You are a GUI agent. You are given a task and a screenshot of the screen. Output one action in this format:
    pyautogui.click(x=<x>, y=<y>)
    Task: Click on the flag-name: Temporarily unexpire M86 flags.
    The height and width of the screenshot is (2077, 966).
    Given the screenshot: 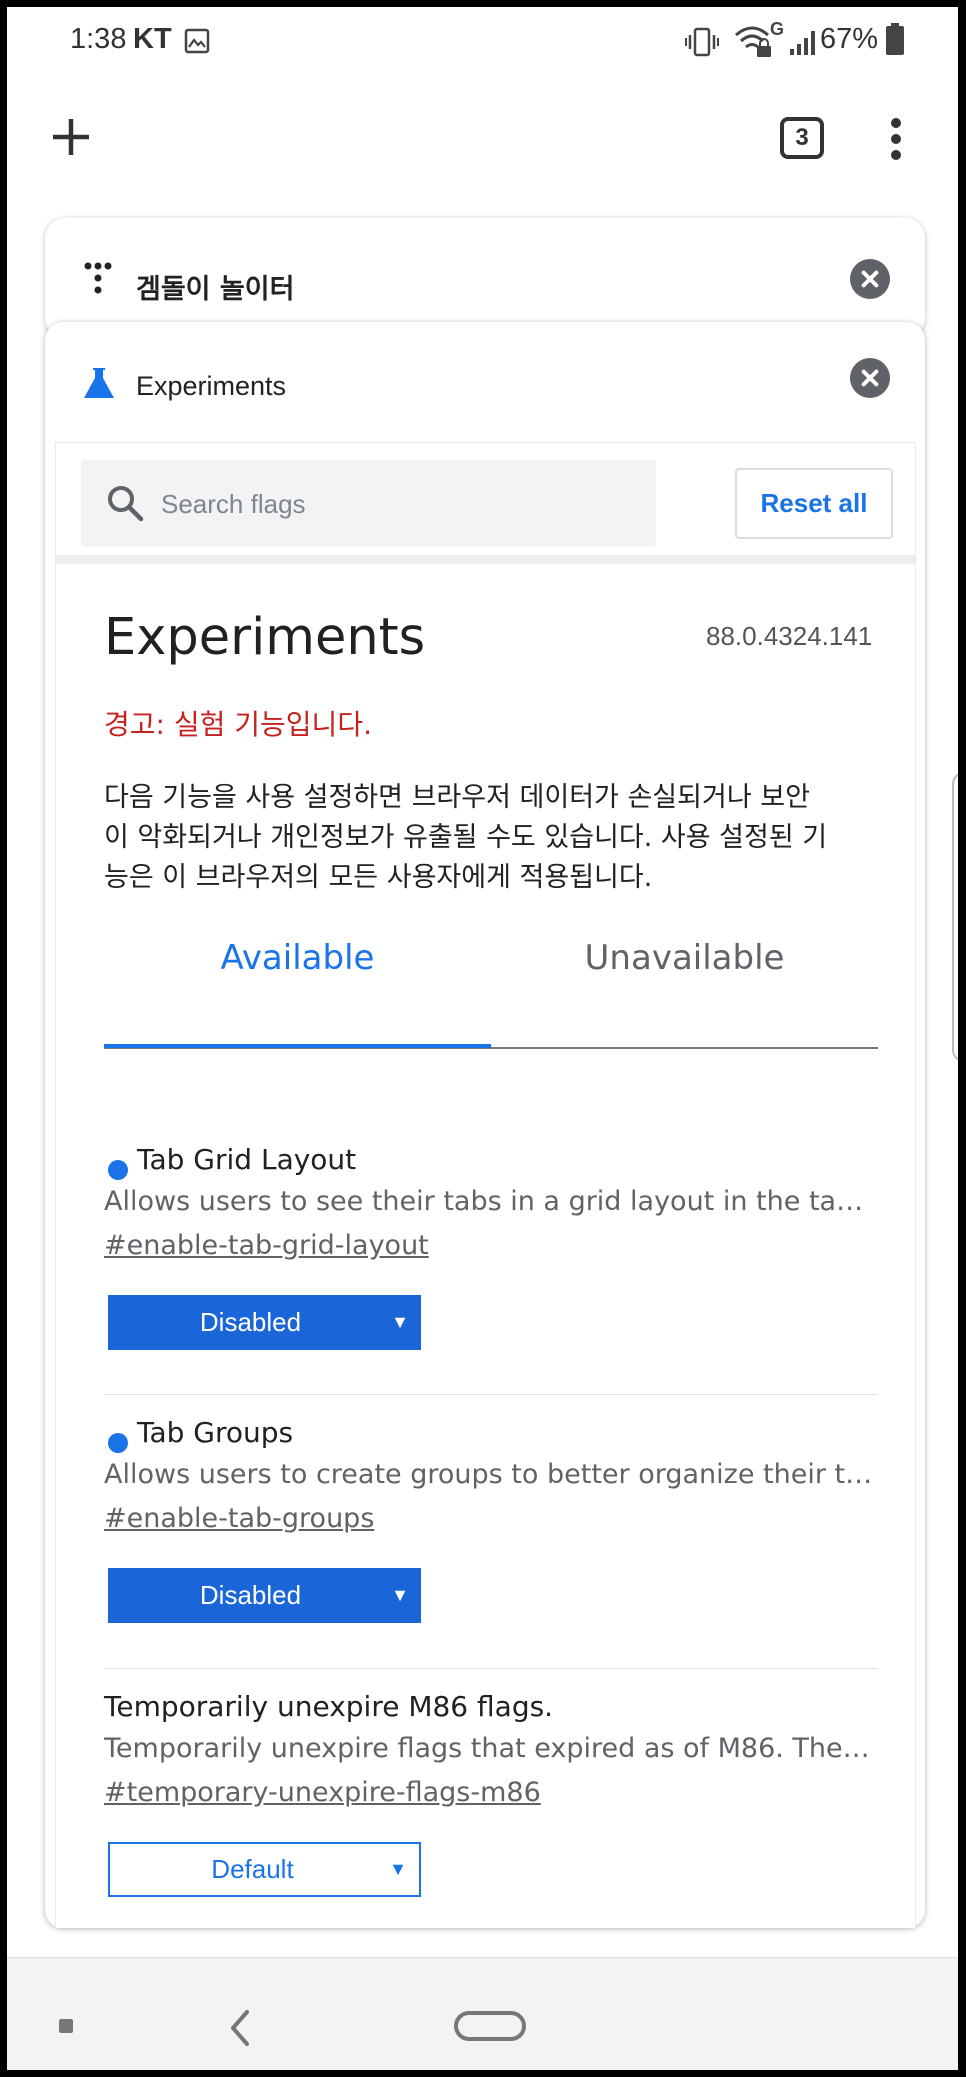 What is the action you would take?
    pyautogui.click(x=329, y=1706)
    